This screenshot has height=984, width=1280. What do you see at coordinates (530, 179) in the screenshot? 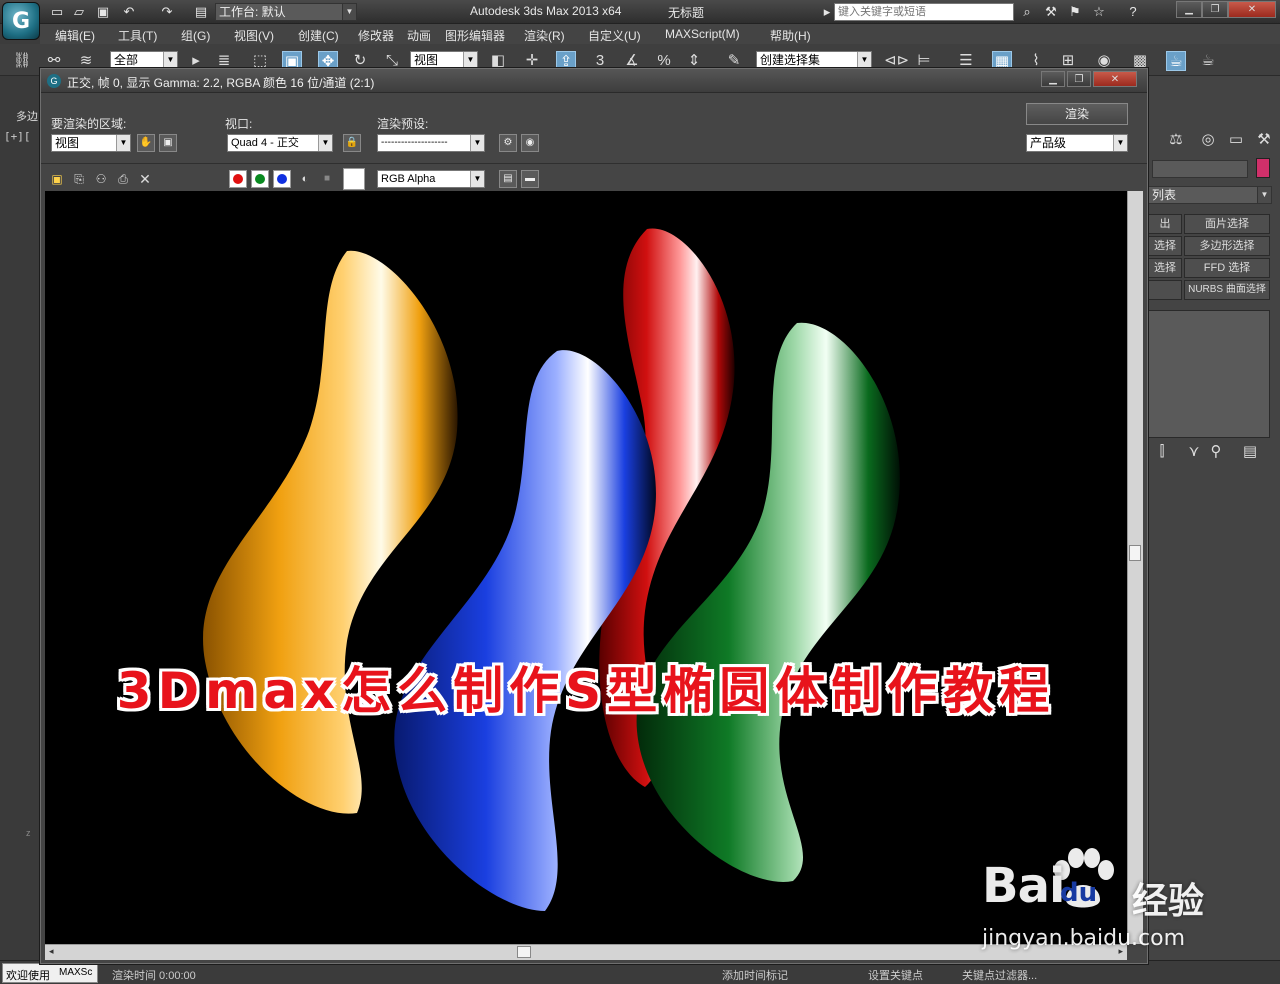
I see `toggle-ui-icon: ▬` at bounding box center [530, 179].